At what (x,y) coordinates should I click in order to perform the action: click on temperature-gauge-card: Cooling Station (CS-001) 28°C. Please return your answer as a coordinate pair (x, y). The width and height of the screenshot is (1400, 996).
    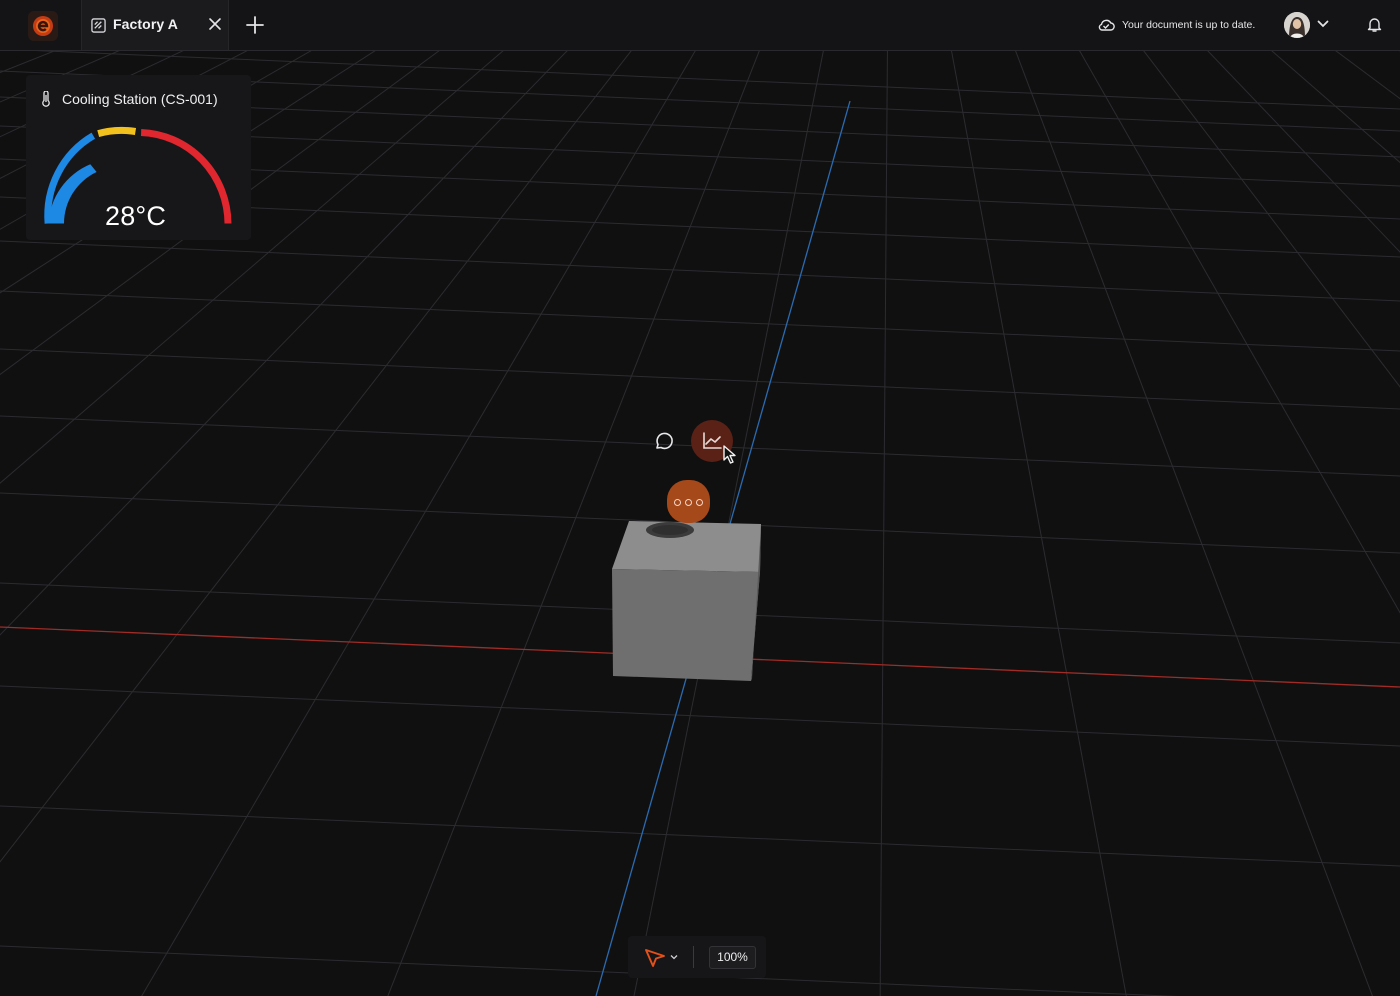
    Looking at the image, I should click on (138, 157).